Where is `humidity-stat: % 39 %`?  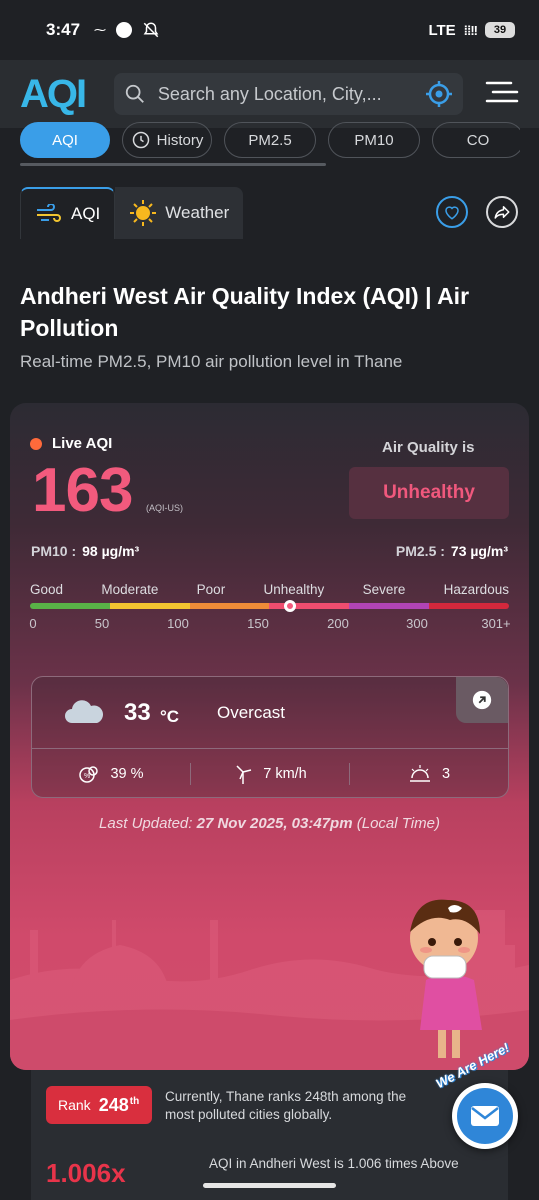
humidity-stat: % 39 % is located at coordinates (111, 774).